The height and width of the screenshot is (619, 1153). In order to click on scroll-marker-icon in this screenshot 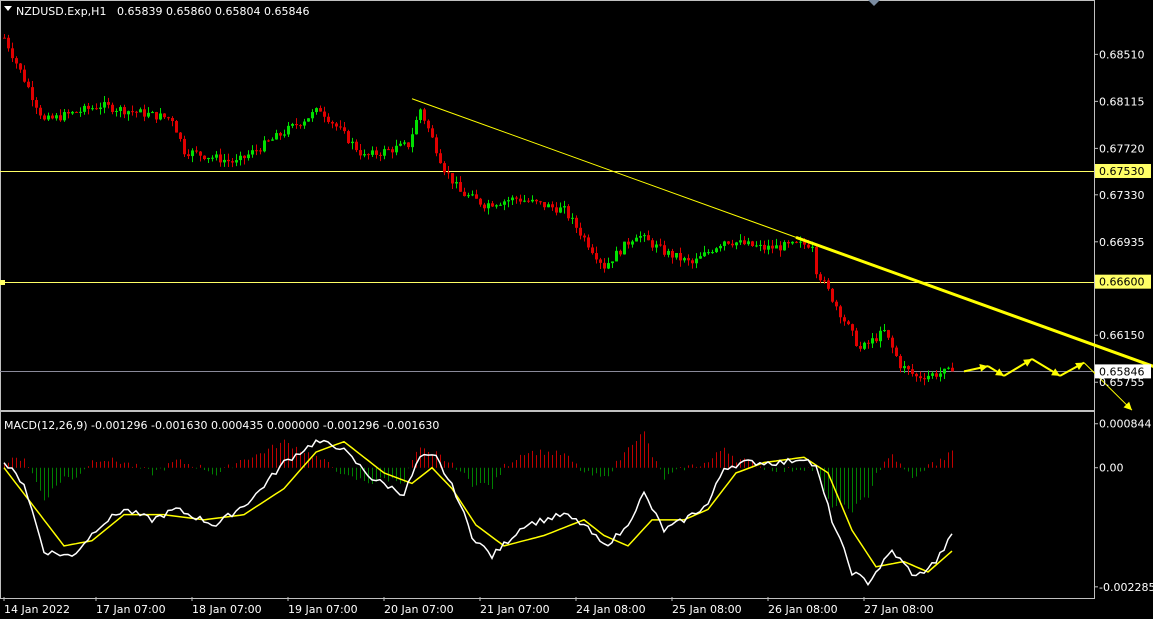, I will do `click(874, 3)`.